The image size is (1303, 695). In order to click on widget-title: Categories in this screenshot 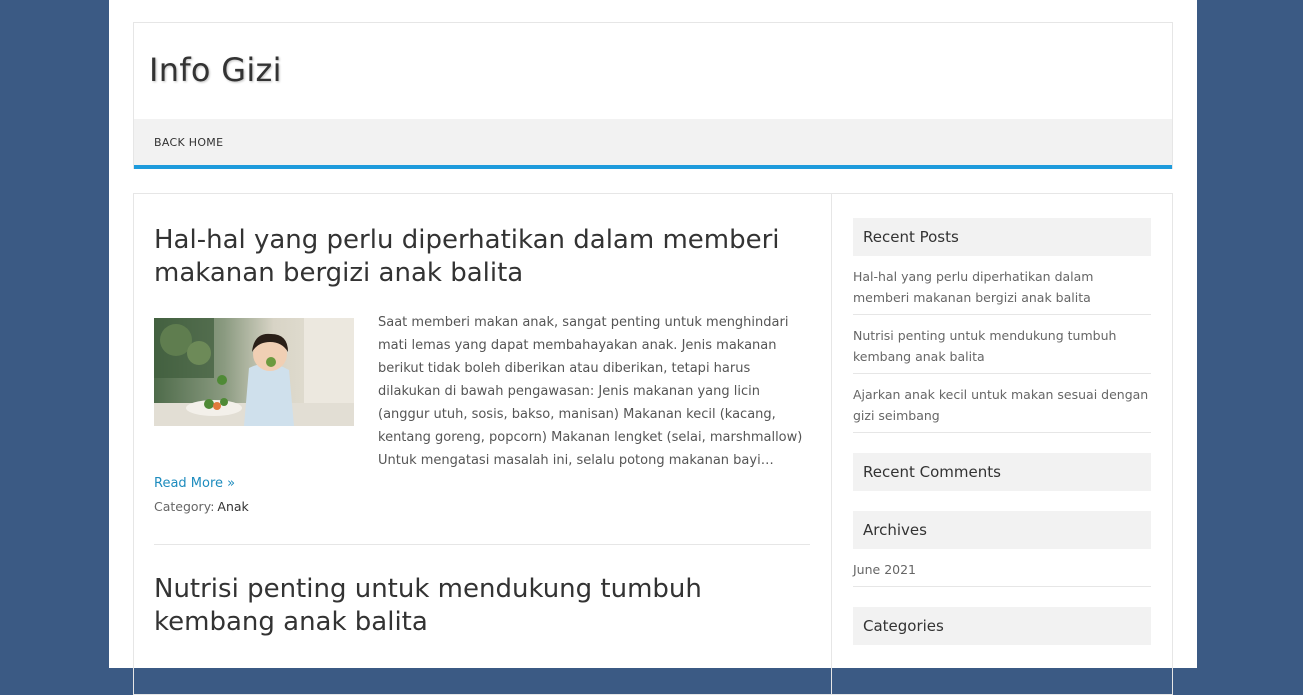, I will do `click(1002, 626)`.